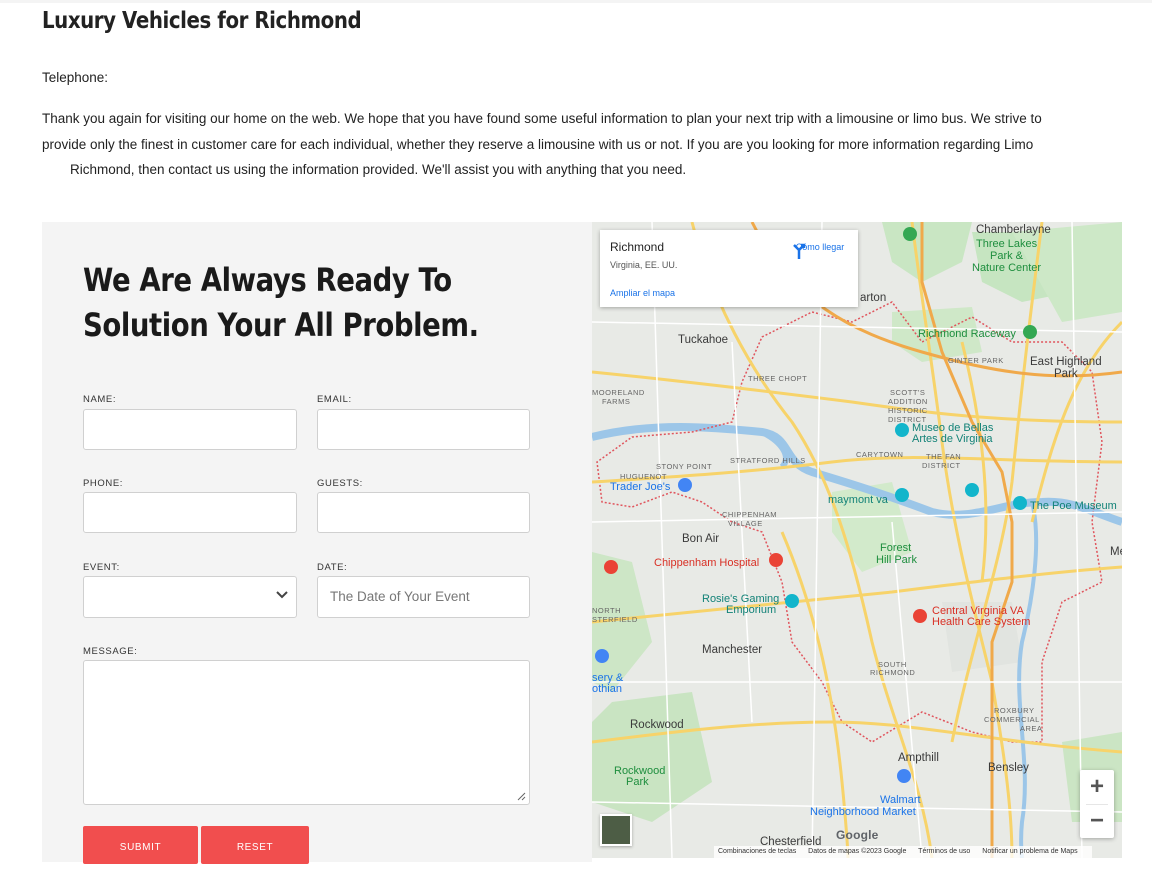 Image resolution: width=1152 pixels, height=870 pixels. Describe the element at coordinates (1031, 728) in the screenshot. I see `map-label: AREA` at that location.